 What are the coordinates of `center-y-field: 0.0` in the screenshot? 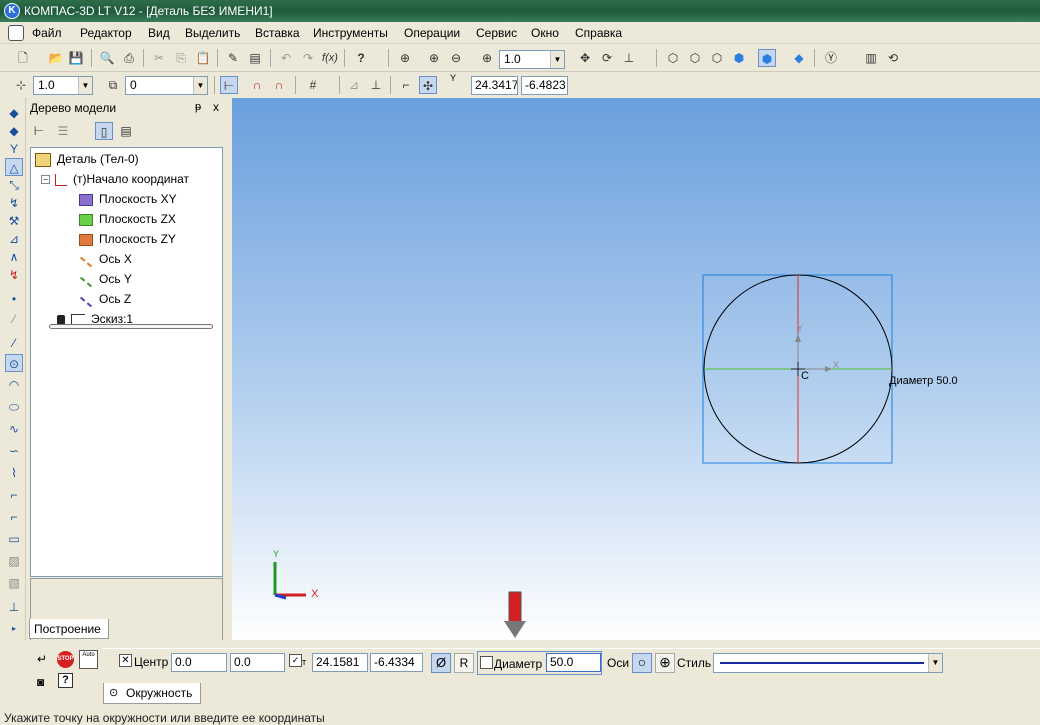 It's located at (257, 662).